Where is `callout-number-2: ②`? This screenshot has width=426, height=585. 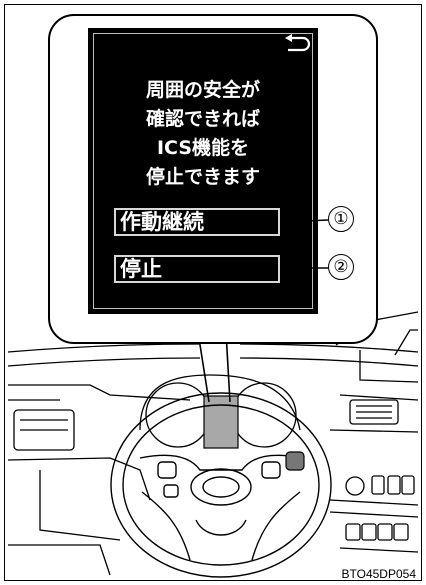 callout-number-2: ② is located at coordinates (341, 267).